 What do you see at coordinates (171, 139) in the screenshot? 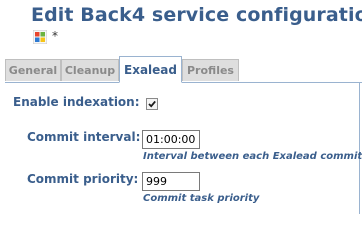
I see `commit-interval-input` at bounding box center [171, 139].